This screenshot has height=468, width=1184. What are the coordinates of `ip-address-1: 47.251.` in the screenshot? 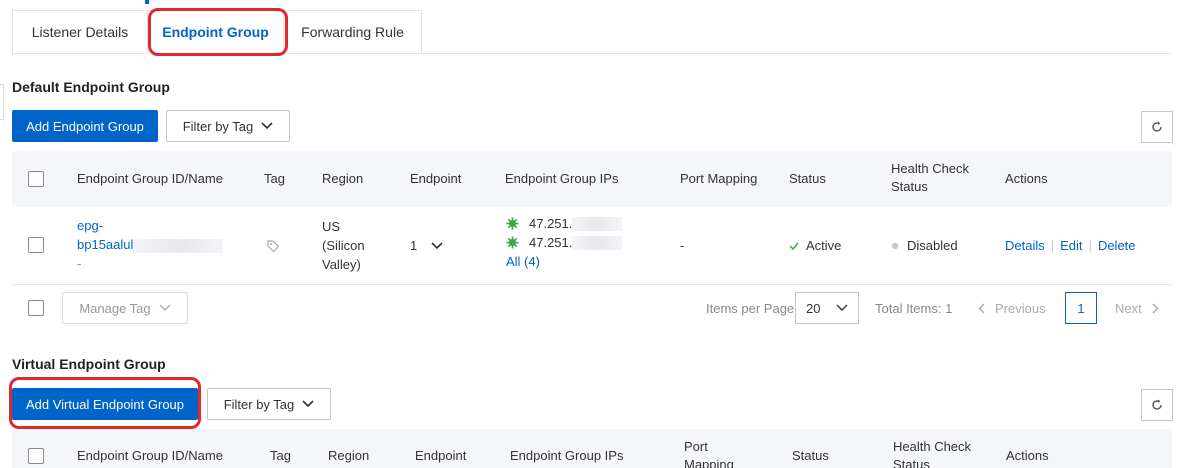 It's located at (551, 223).